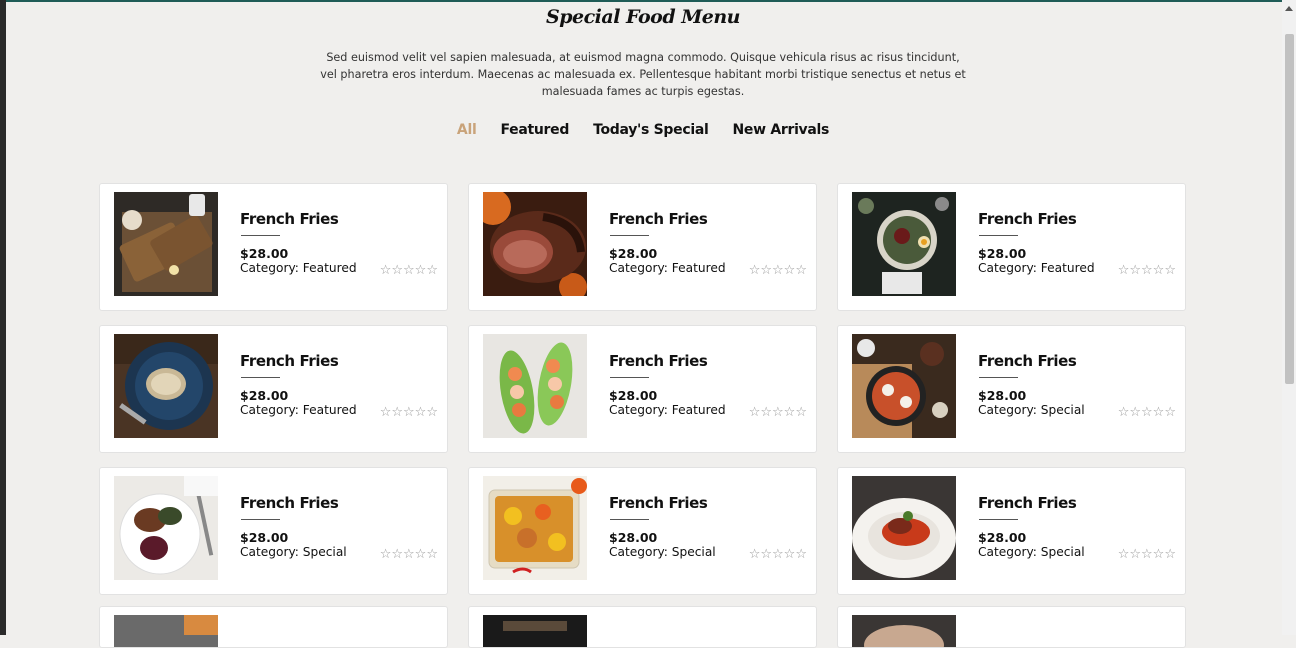  What do you see at coordinates (3, 317) in the screenshot?
I see `window-left-edge` at bounding box center [3, 317].